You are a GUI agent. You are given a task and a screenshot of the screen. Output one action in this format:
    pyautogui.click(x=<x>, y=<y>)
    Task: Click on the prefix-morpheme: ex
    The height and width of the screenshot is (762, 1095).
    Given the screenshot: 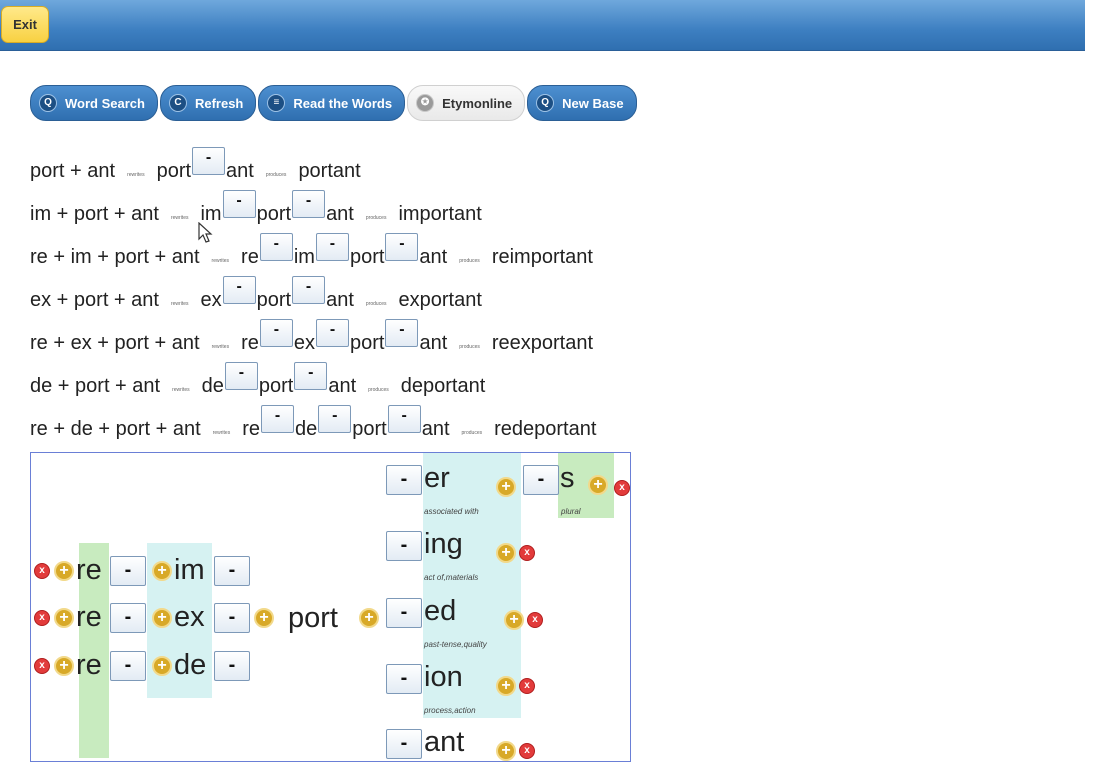 What is the action you would take?
    pyautogui.click(x=189, y=617)
    